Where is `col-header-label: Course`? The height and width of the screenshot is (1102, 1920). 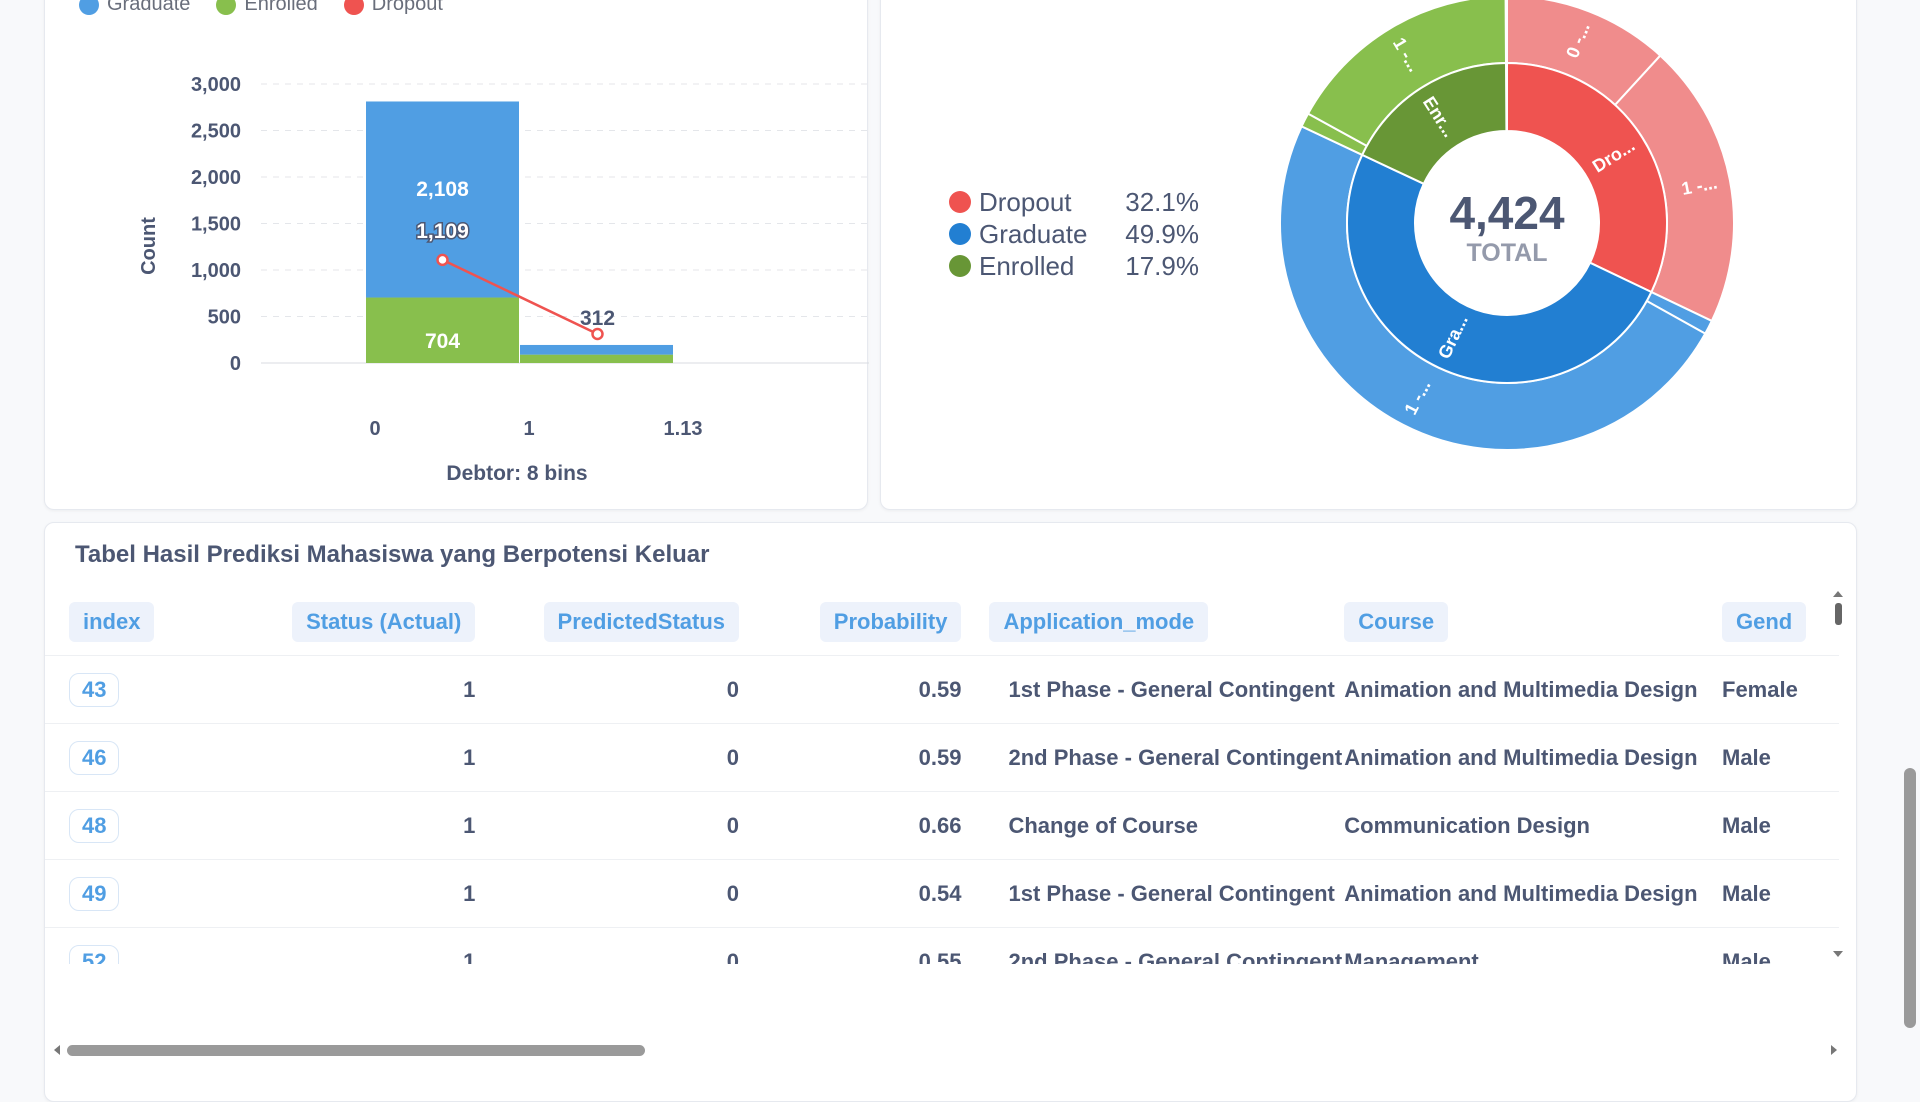 col-header-label: Course is located at coordinates (1396, 622).